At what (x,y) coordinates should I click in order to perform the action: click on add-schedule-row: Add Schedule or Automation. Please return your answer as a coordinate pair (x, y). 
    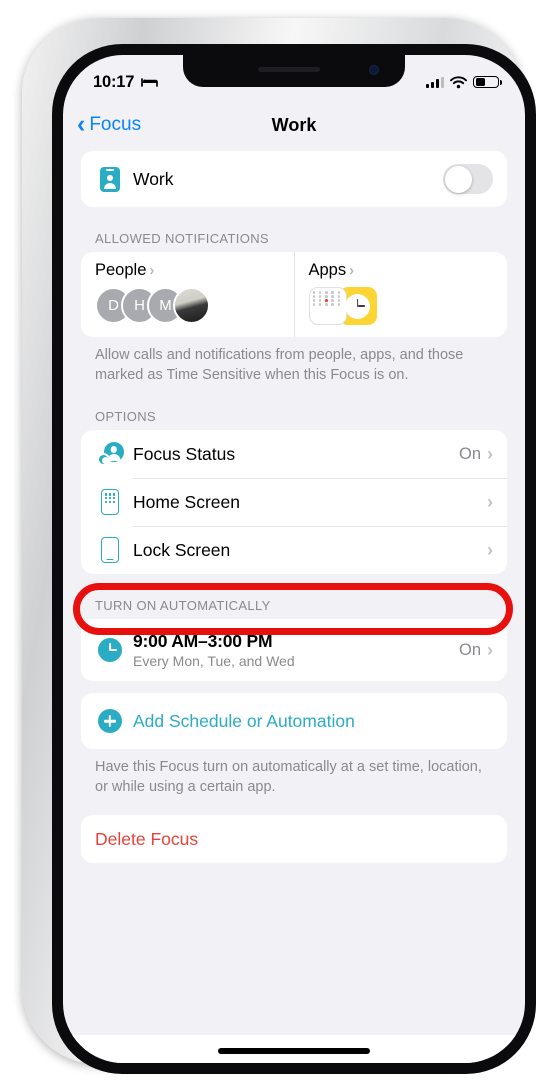
    Looking at the image, I should click on (294, 721).